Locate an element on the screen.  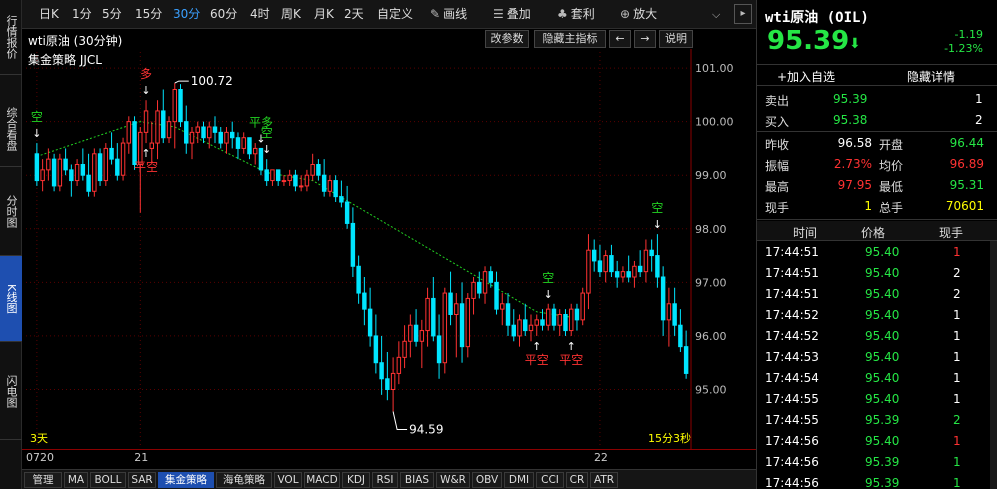
indicator-tab-6: VOL is located at coordinates (288, 480).